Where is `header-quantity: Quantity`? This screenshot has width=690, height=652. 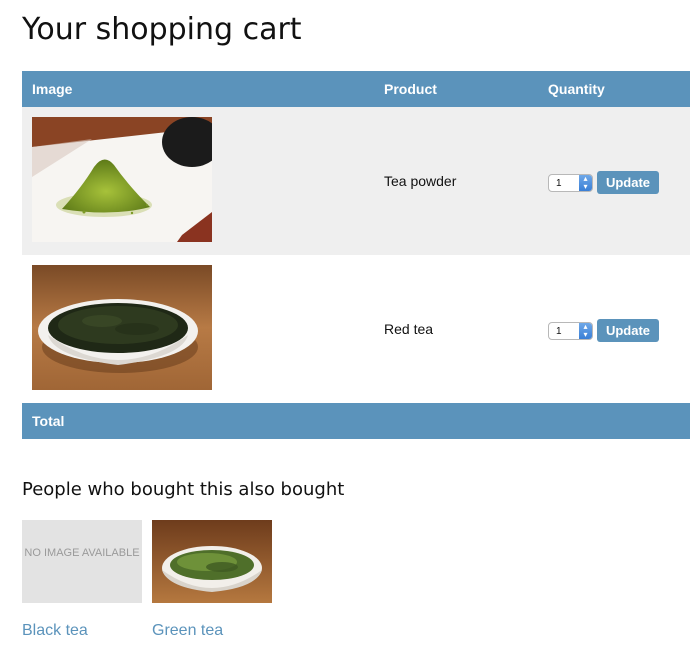 header-quantity: Quantity is located at coordinates (576, 89).